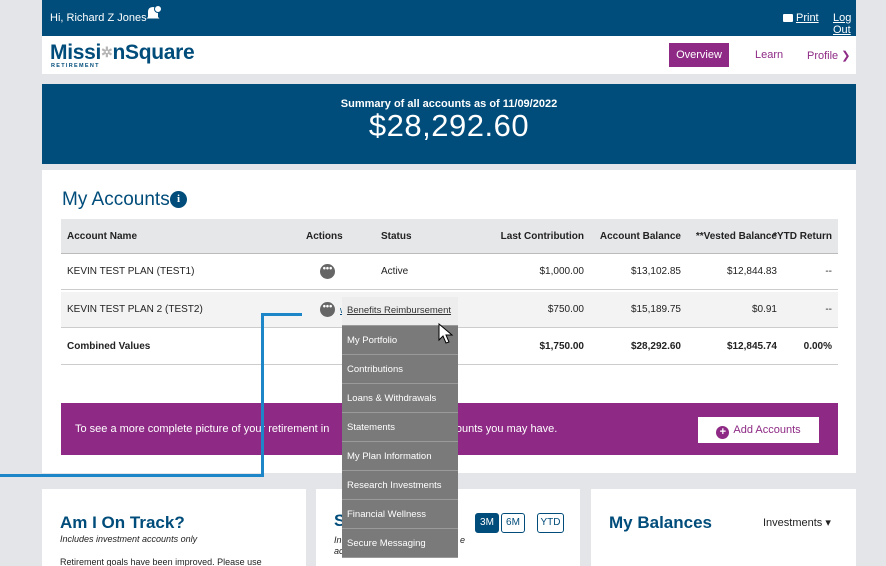  Describe the element at coordinates (400, 369) in the screenshot. I see `menu-item-contributions: Contributions` at that location.